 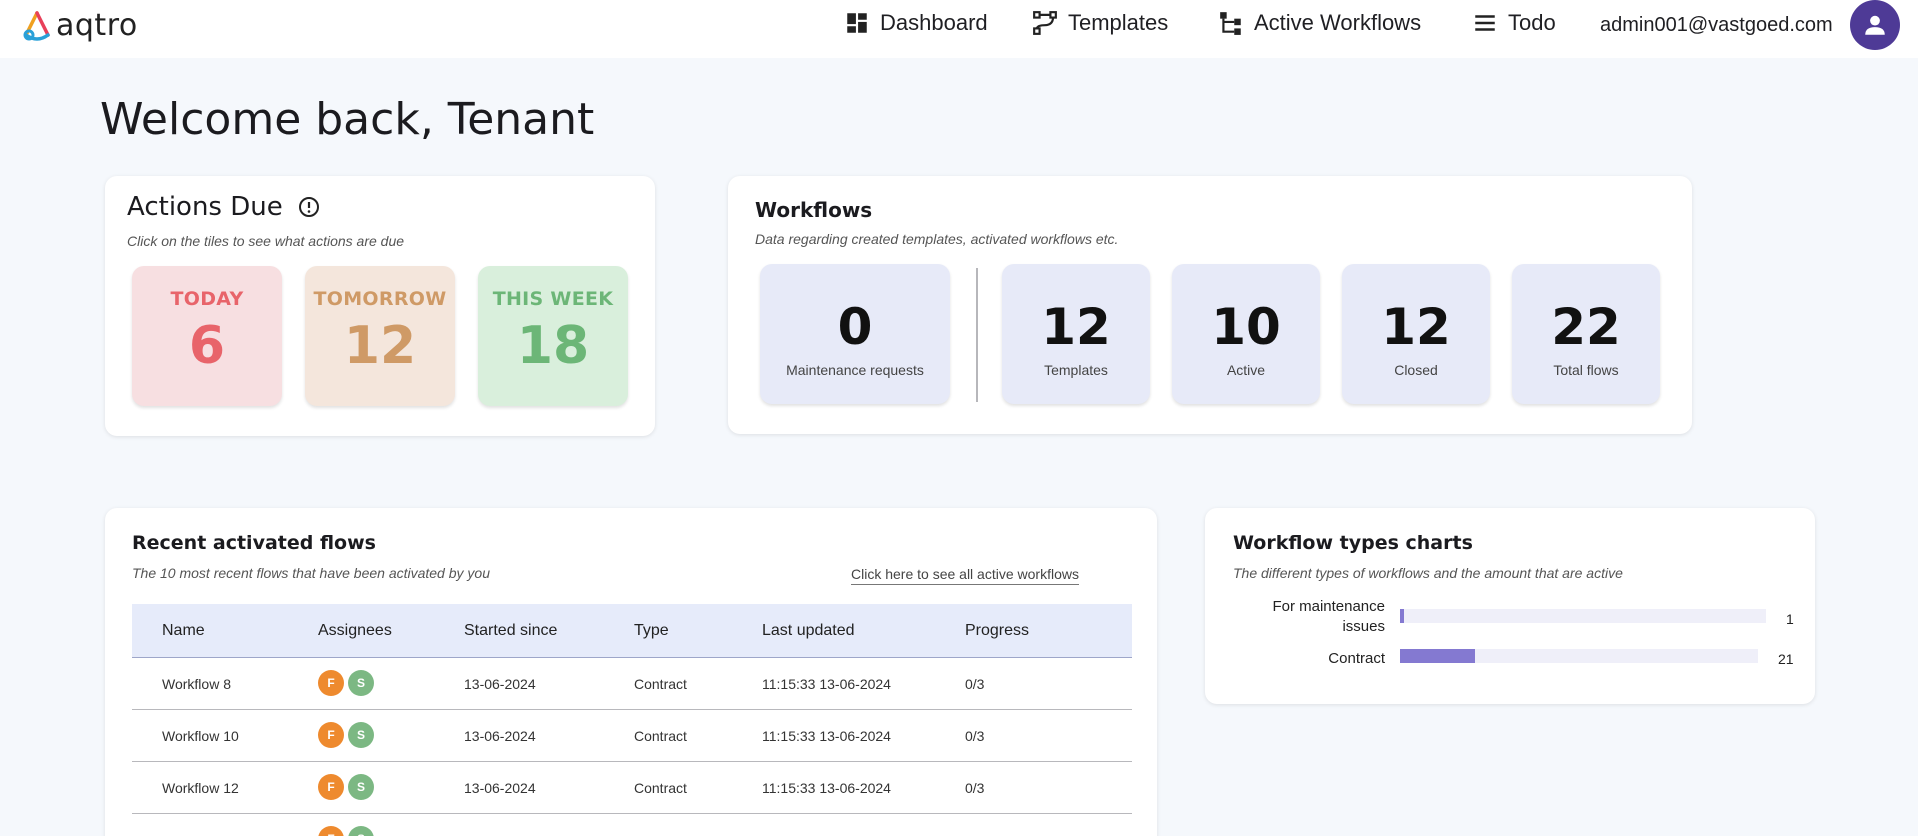 I want to click on stat-active-label: Active, so click(x=1246, y=370).